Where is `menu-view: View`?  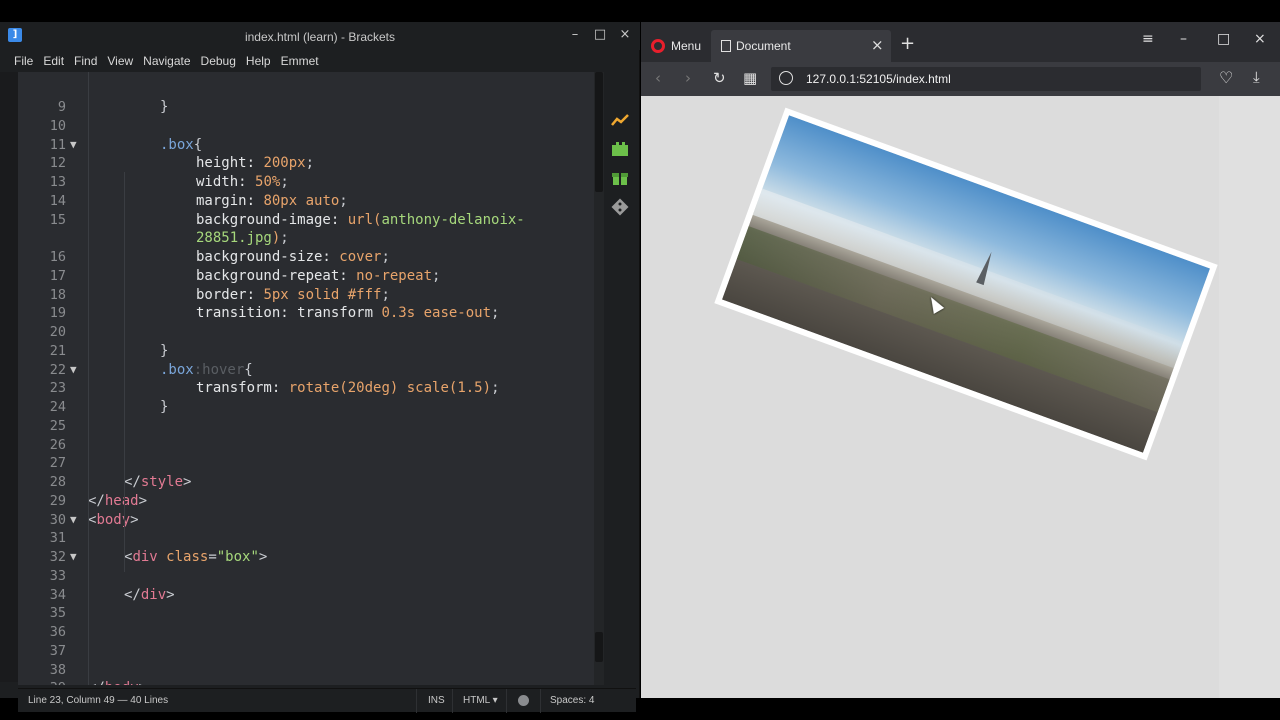
menu-view: View is located at coordinates (120, 61).